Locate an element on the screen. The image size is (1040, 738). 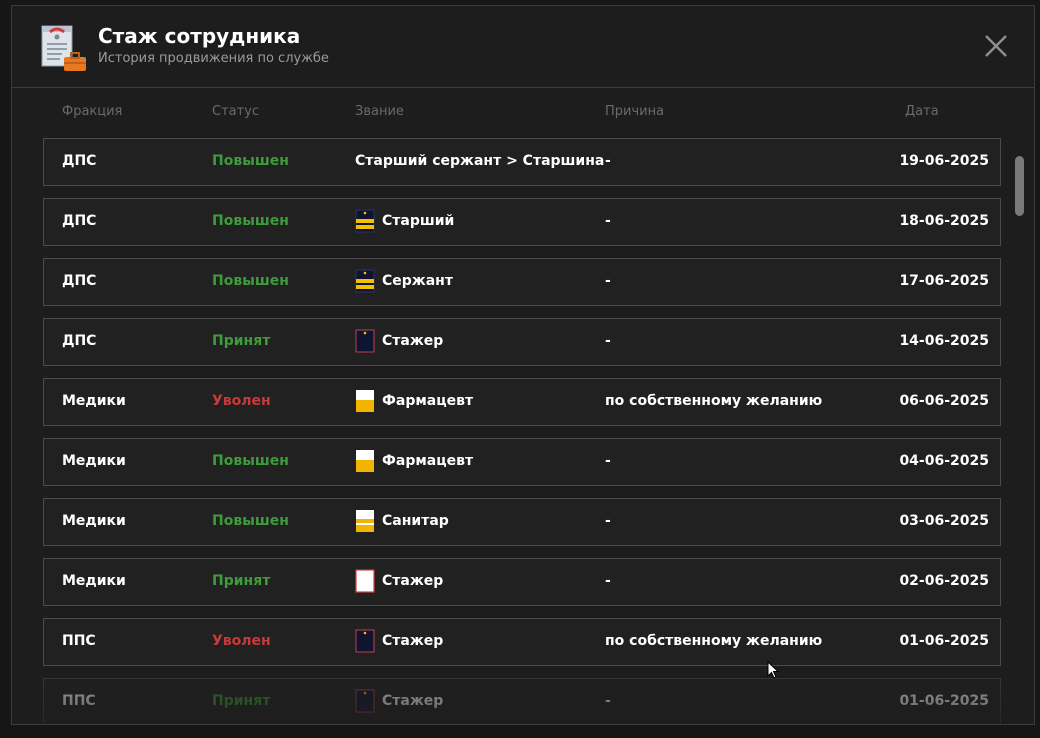
column-faction: Фракция is located at coordinates (92, 111).